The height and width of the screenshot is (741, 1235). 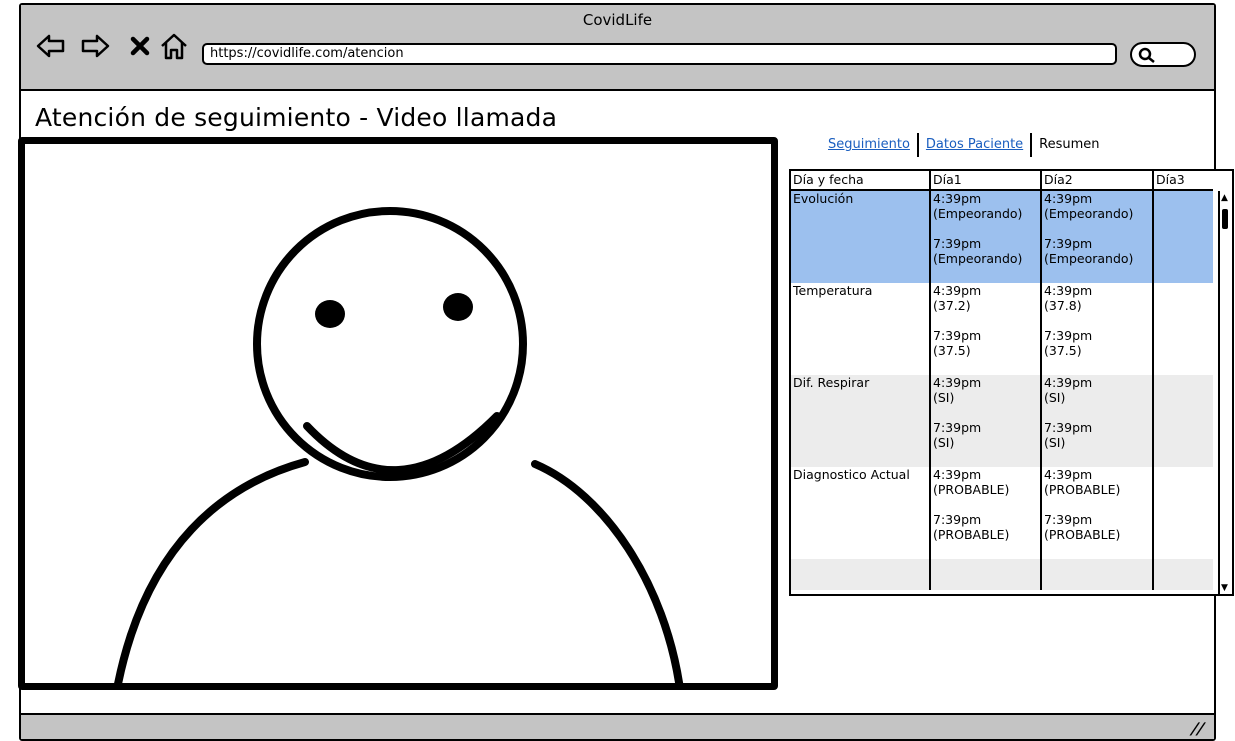 I want to click on tab-datos-paciente: Datos Paciente, so click(x=974, y=145).